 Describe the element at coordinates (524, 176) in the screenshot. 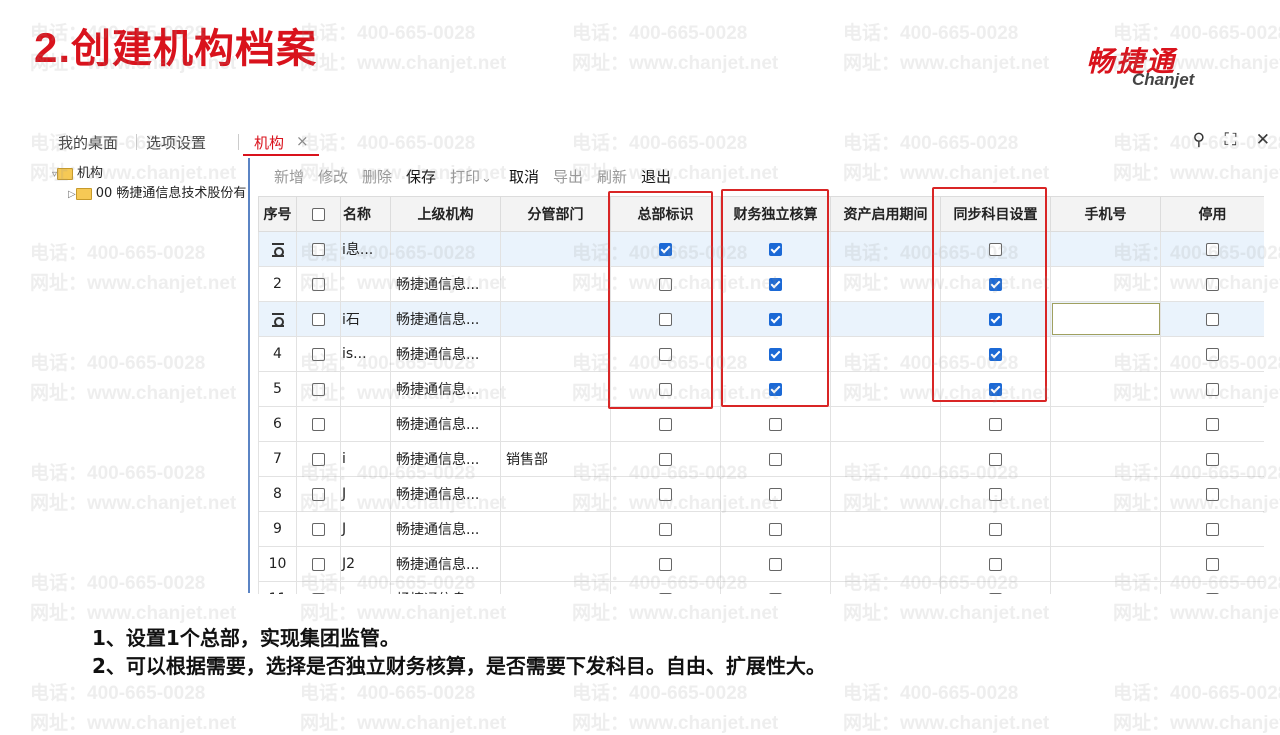

I see `cancel-button: 取消` at that location.